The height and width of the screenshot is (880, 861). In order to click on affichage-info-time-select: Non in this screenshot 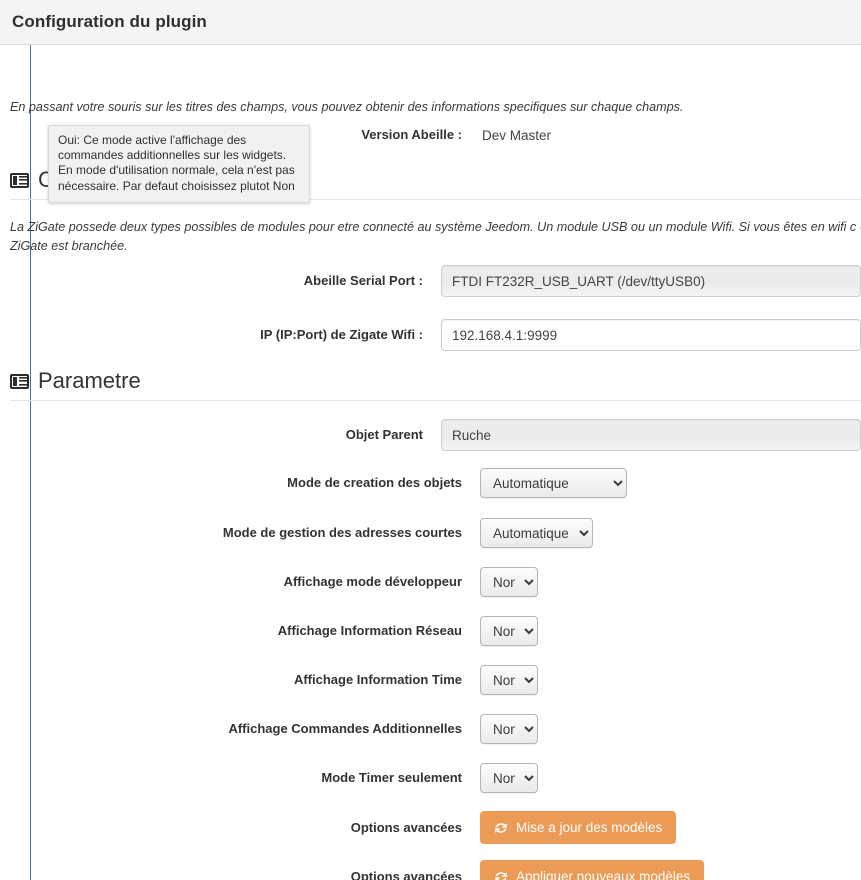, I will do `click(509, 680)`.